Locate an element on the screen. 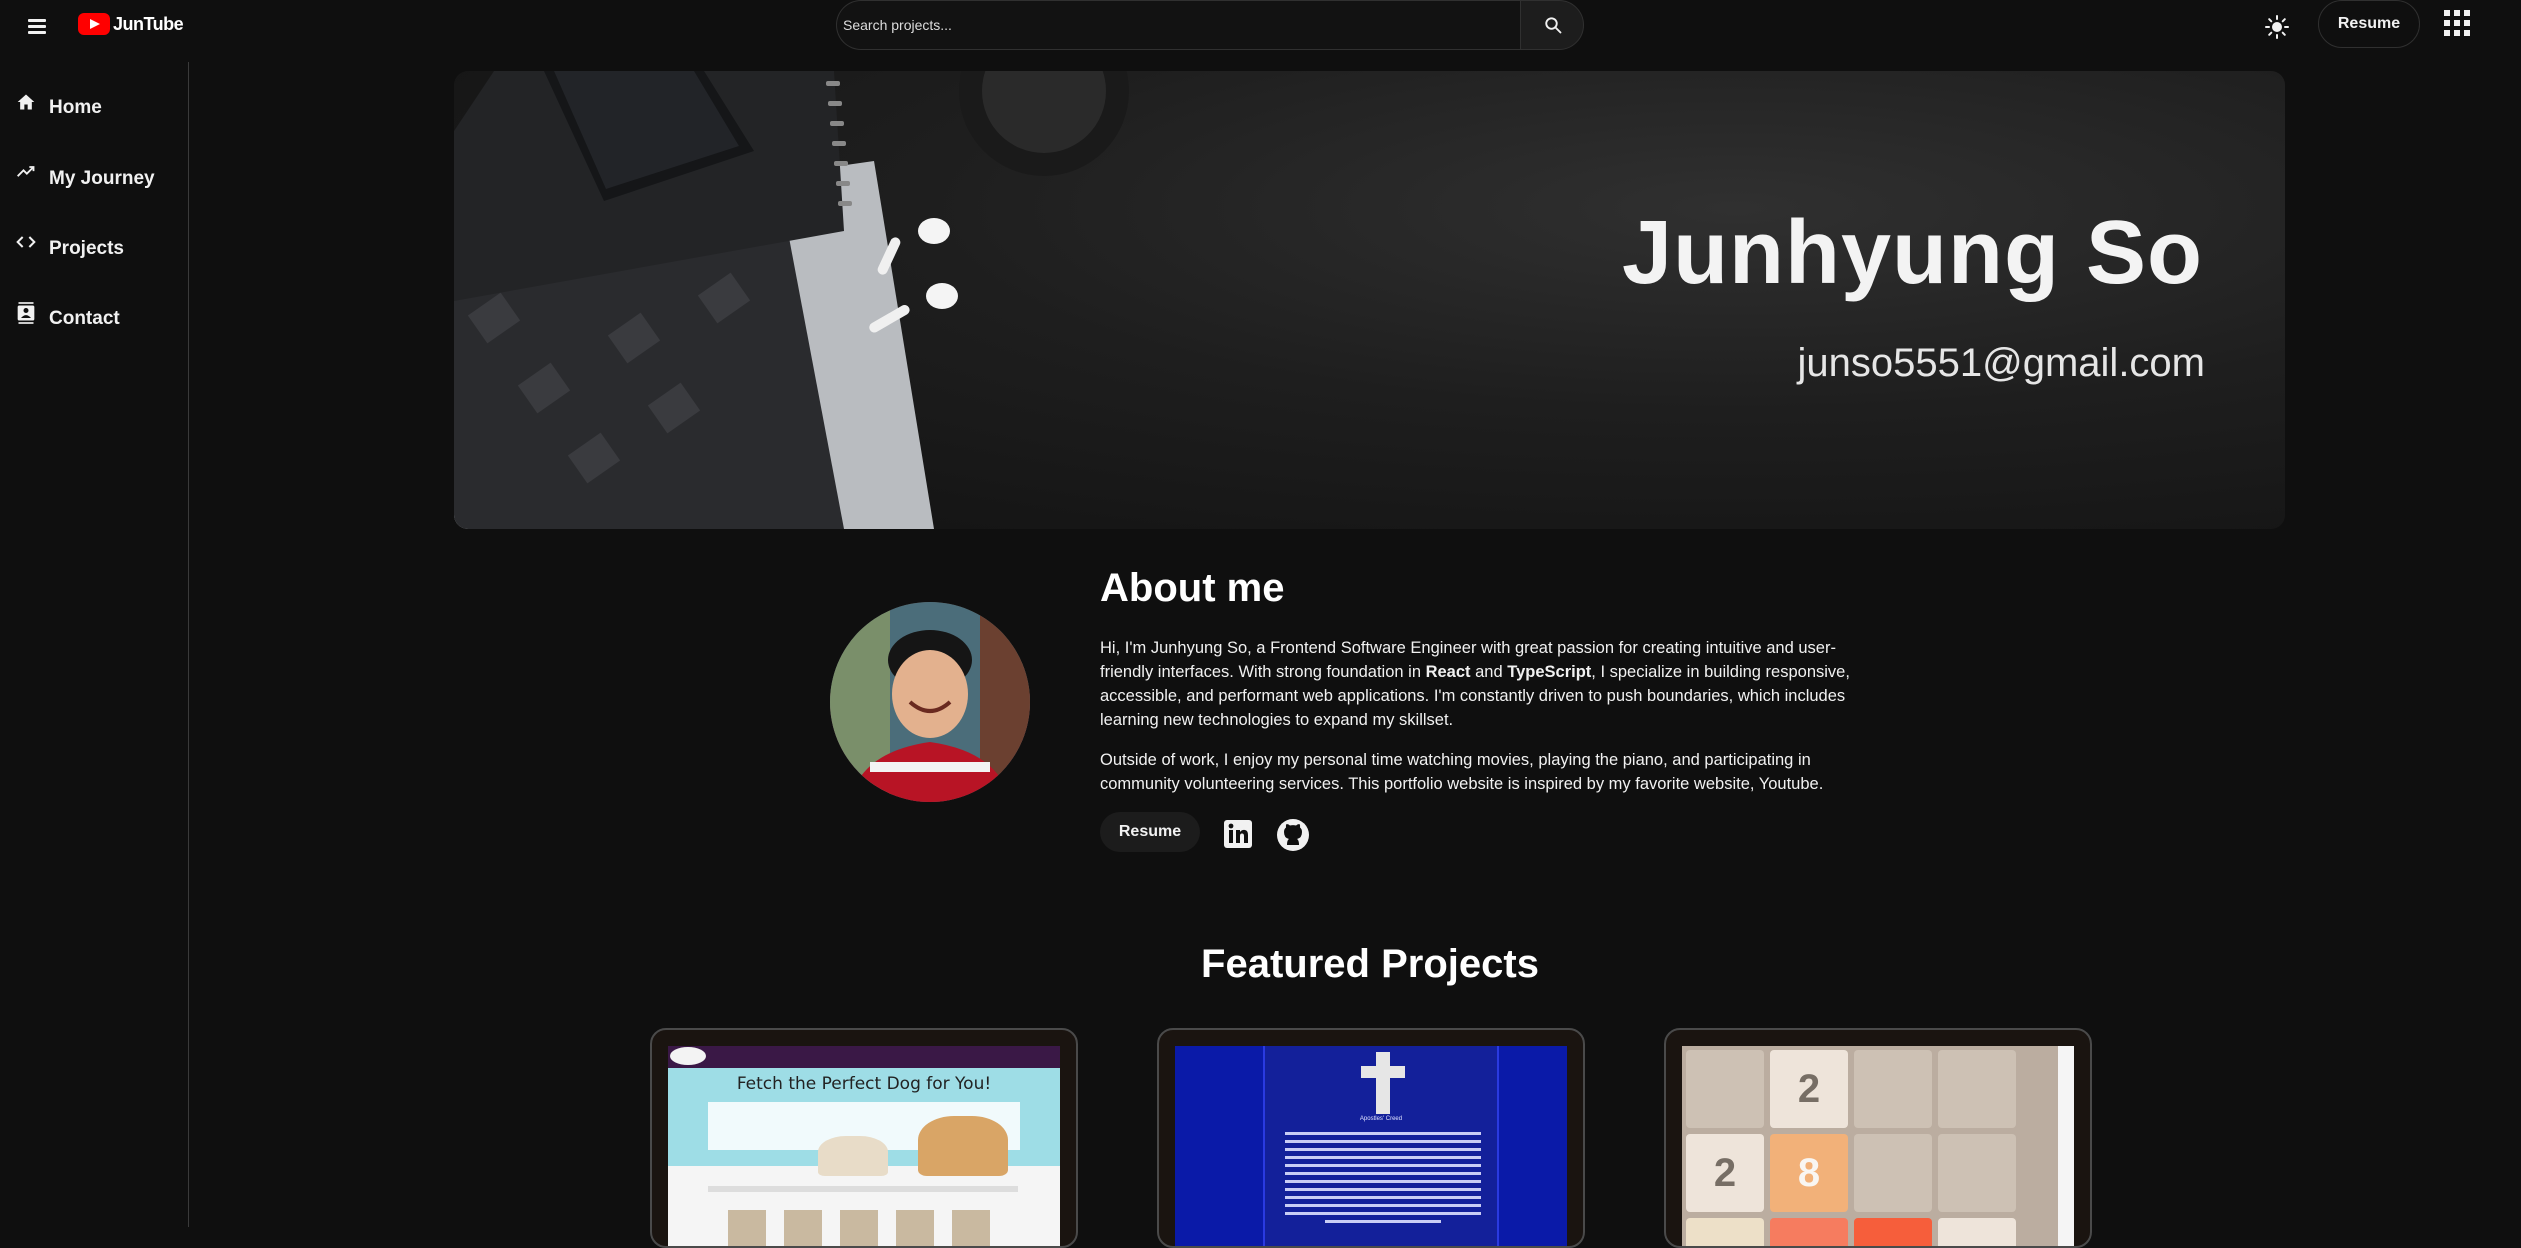 Image resolution: width=2521 pixels, height=1248 pixels. sidebar-item-my-journey: My Journey is located at coordinates (94, 172).